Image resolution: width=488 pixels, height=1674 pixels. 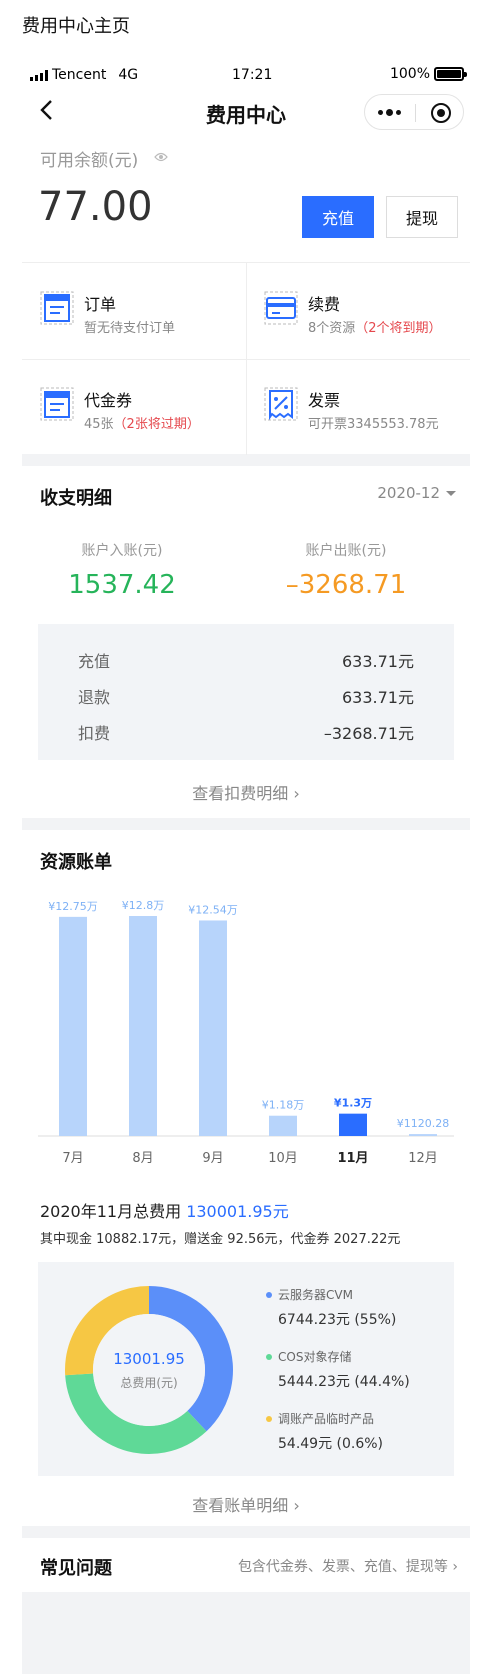 I want to click on breakdown-row: 扣费 –3268.71元, so click(x=246, y=732).